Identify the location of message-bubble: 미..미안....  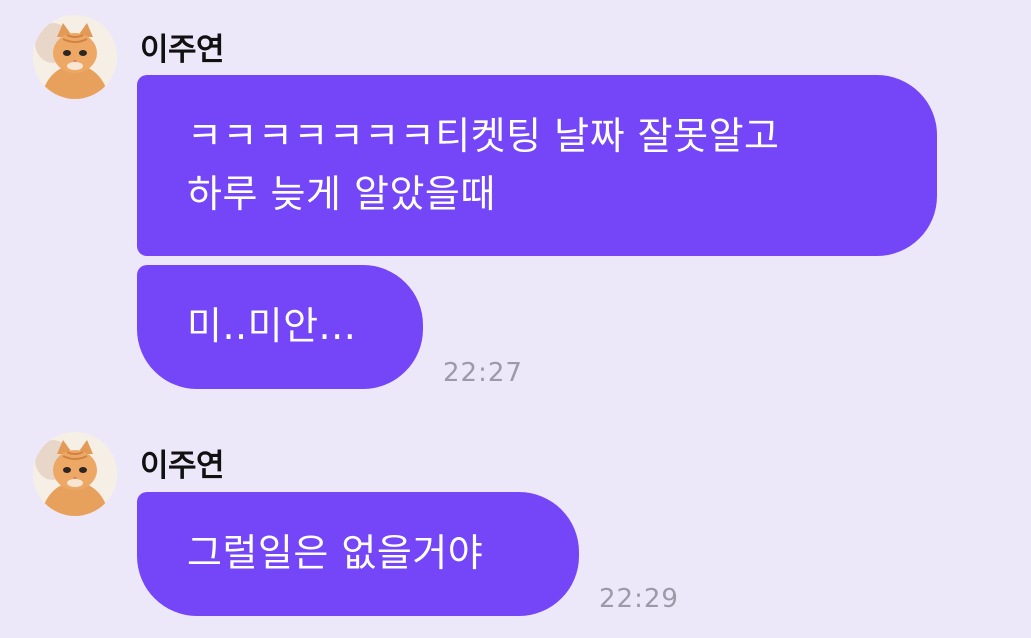
(280, 327).